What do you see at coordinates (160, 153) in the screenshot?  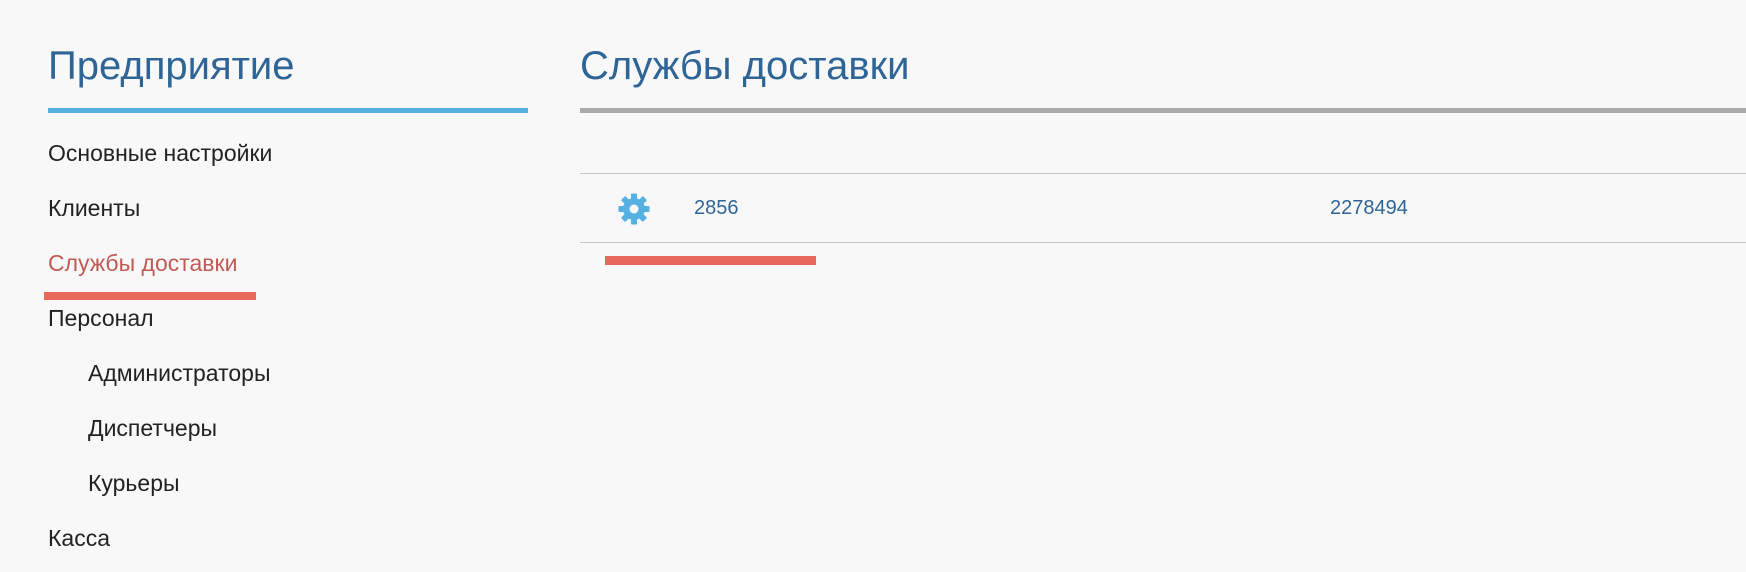 I see `nav-item-main-settings: Основные настройки` at bounding box center [160, 153].